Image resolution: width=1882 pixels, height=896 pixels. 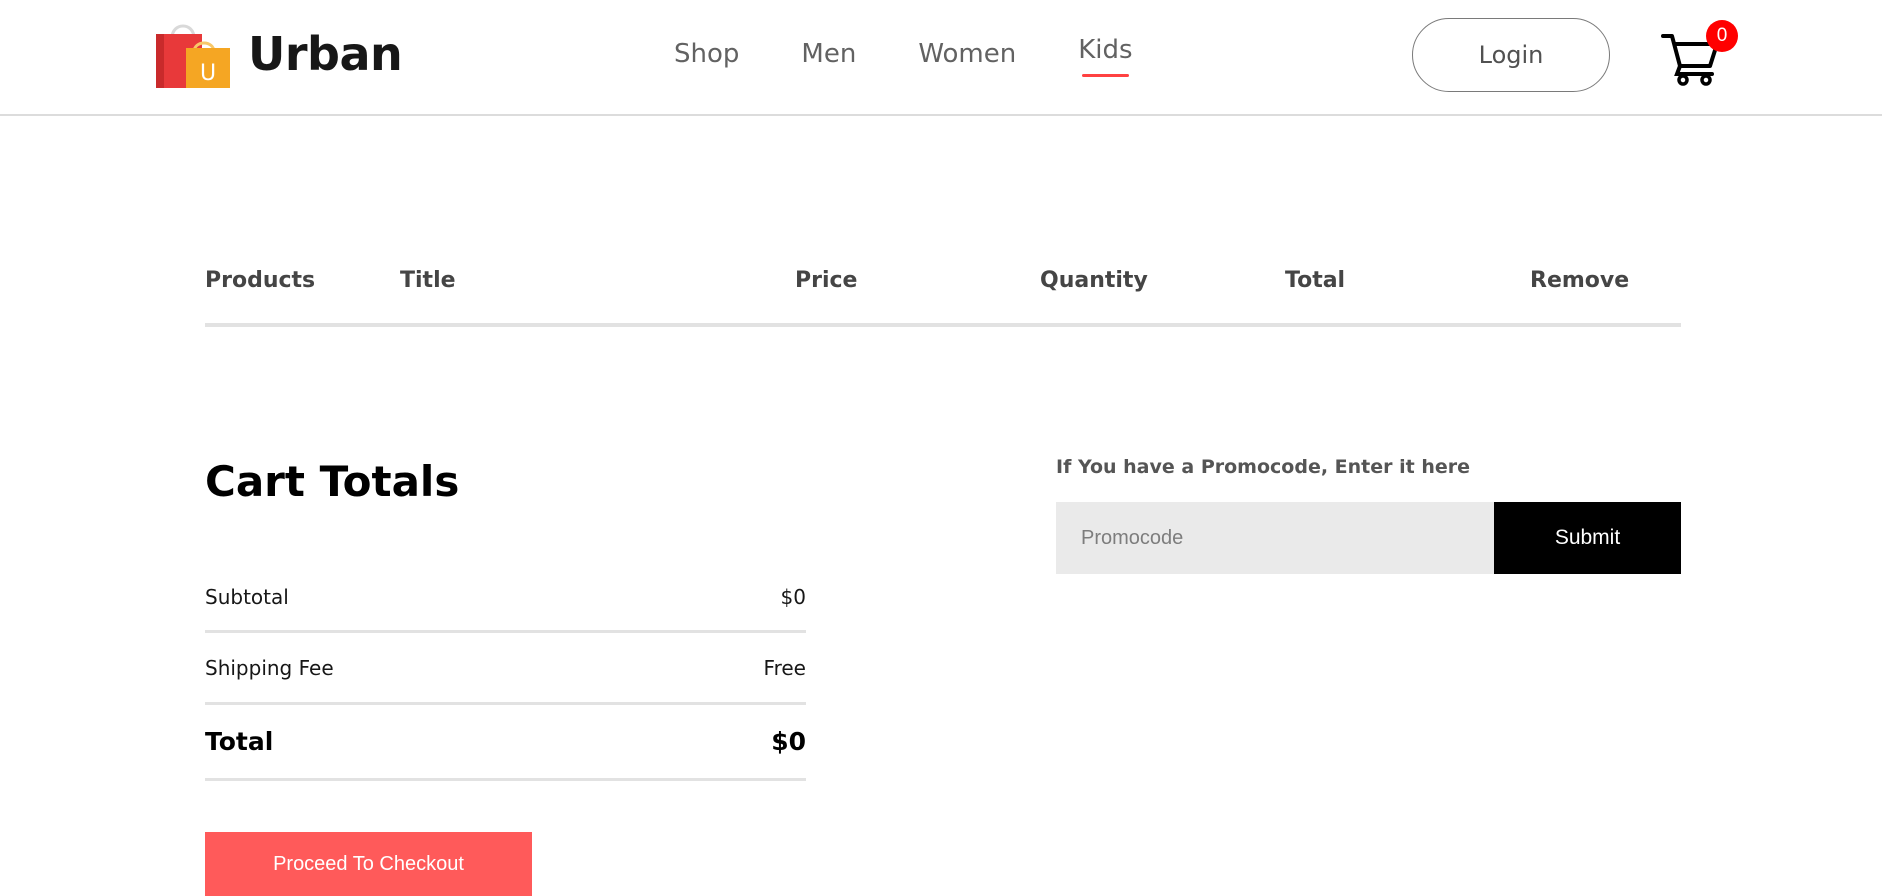 What do you see at coordinates (1580, 280) in the screenshot?
I see `header-remove: Remove` at bounding box center [1580, 280].